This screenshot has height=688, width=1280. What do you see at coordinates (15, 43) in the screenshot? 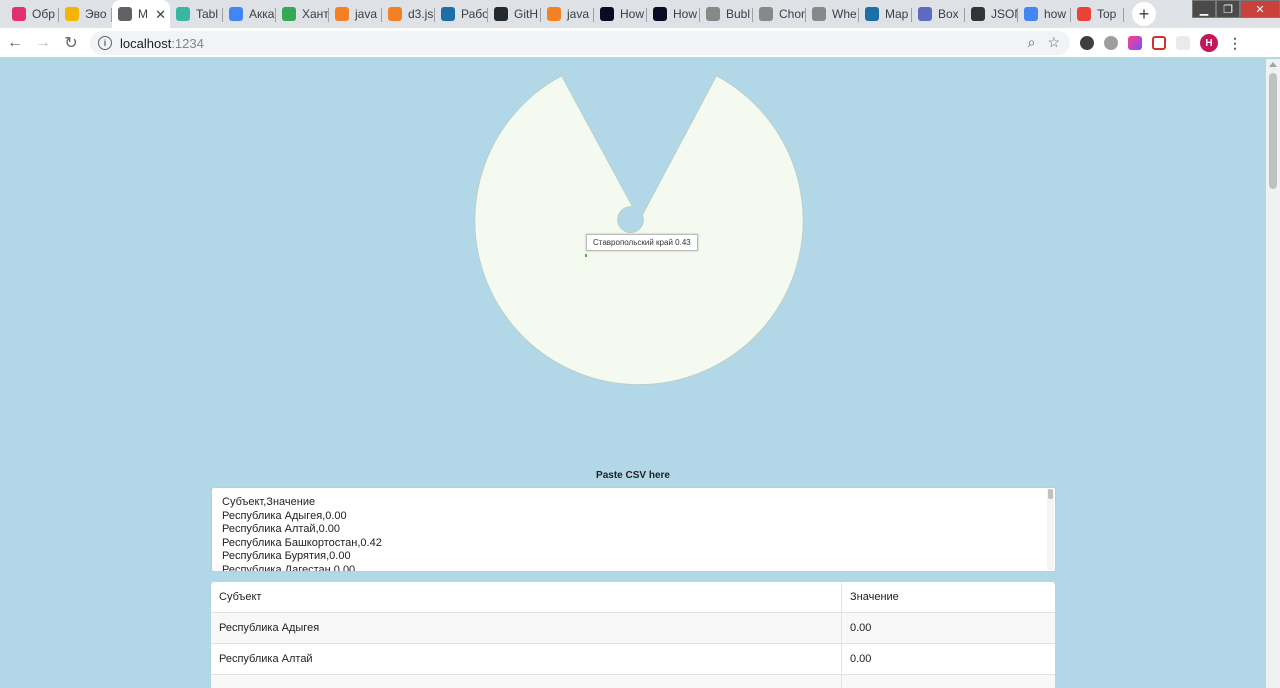
I see `back-button: ←` at bounding box center [15, 43].